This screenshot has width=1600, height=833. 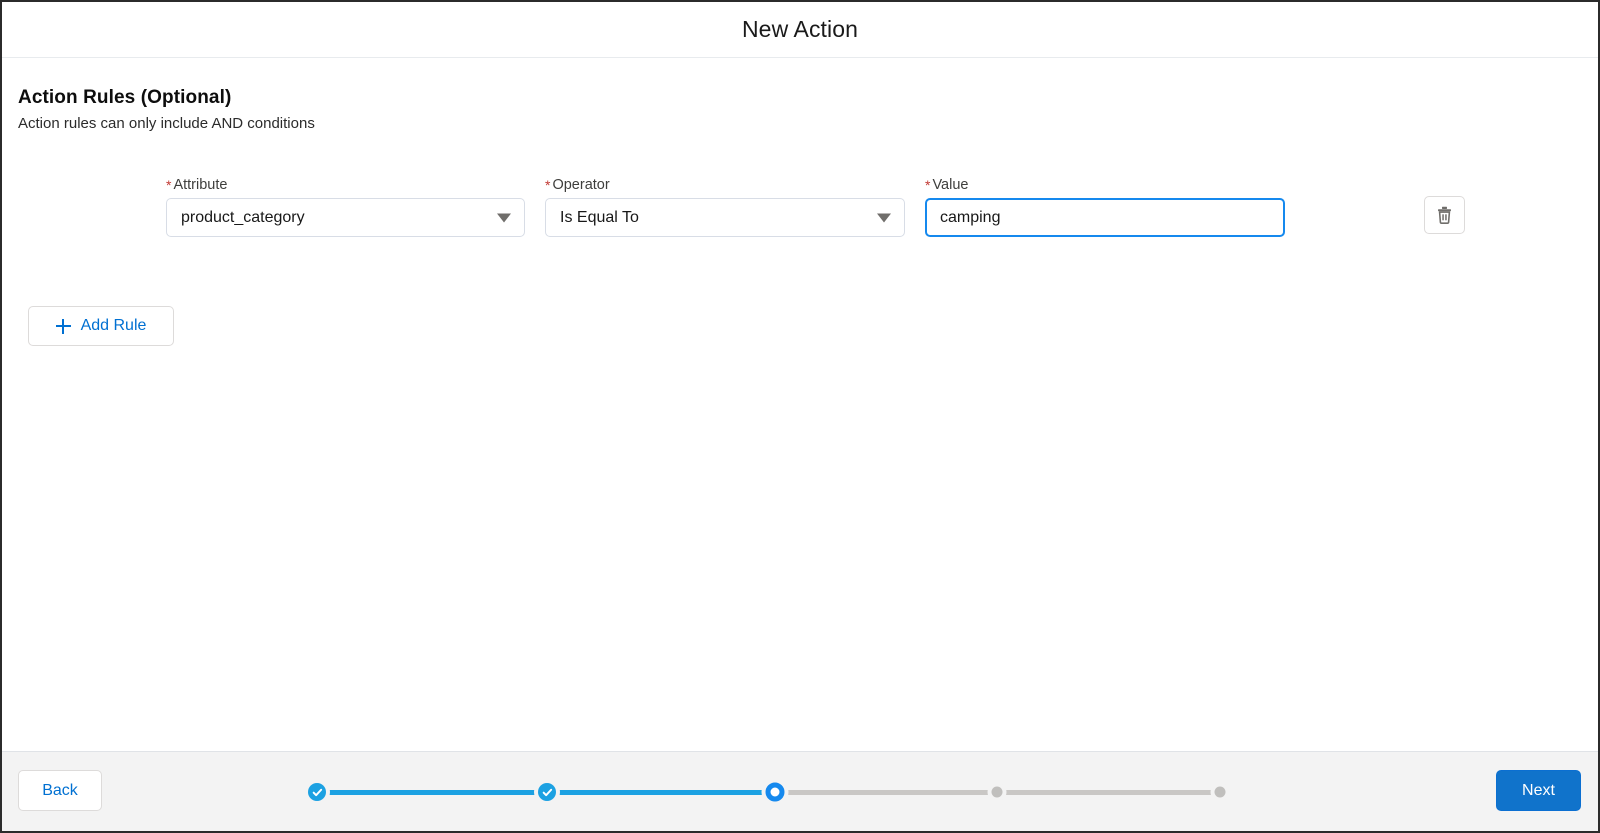 I want to click on next-button: Next, so click(x=1538, y=790).